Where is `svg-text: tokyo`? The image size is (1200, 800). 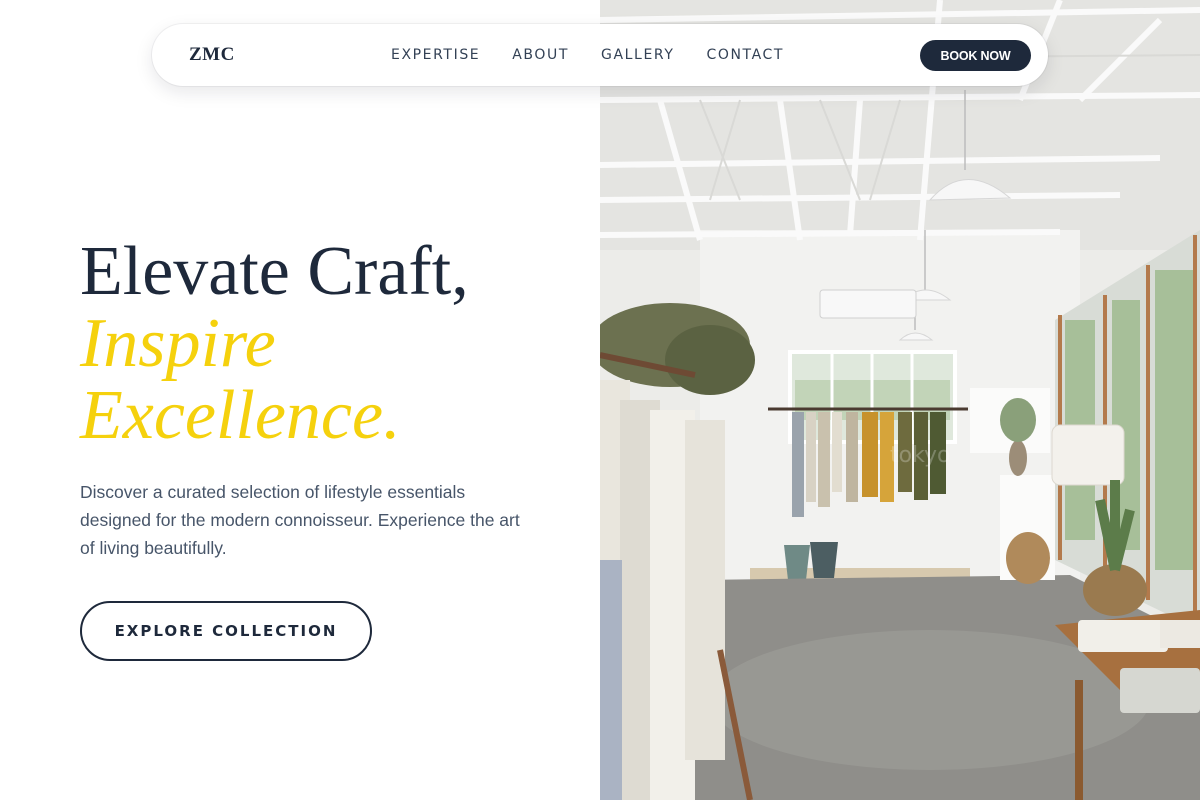
svg-text: tokyo is located at coordinates (920, 455).